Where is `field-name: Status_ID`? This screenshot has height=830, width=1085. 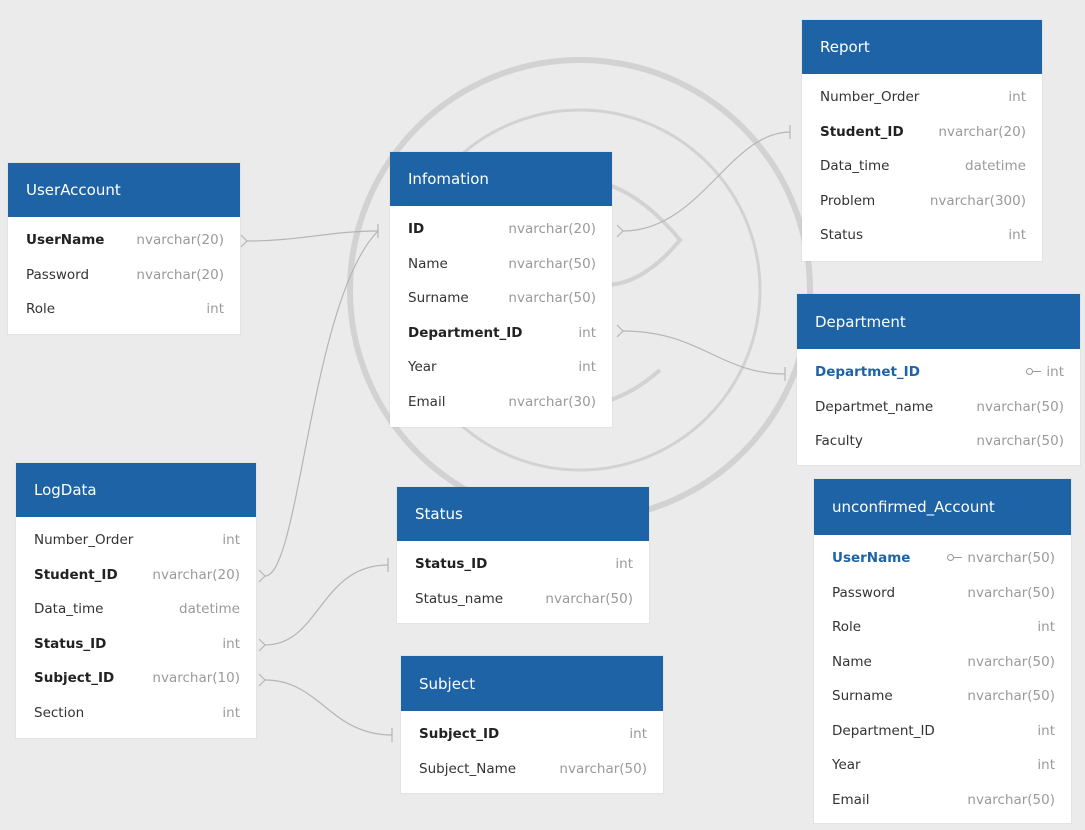
field-name: Status_ID is located at coordinates (70, 643).